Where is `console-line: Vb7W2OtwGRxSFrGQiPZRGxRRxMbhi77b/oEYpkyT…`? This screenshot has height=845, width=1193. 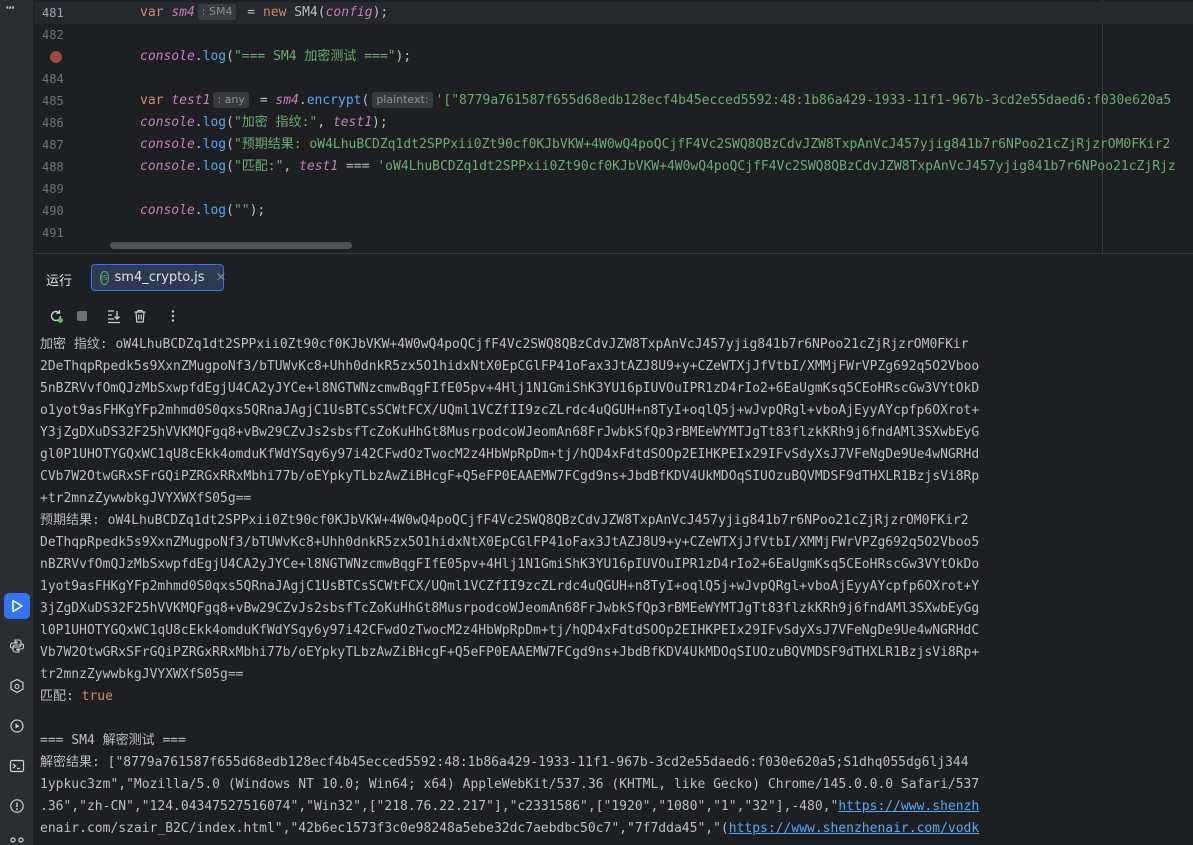
console-line: Vb7W2OtwGRxSFrGQiPZRGxRRxMbhi77b/oEYpkyT… is located at coordinates (510, 652).